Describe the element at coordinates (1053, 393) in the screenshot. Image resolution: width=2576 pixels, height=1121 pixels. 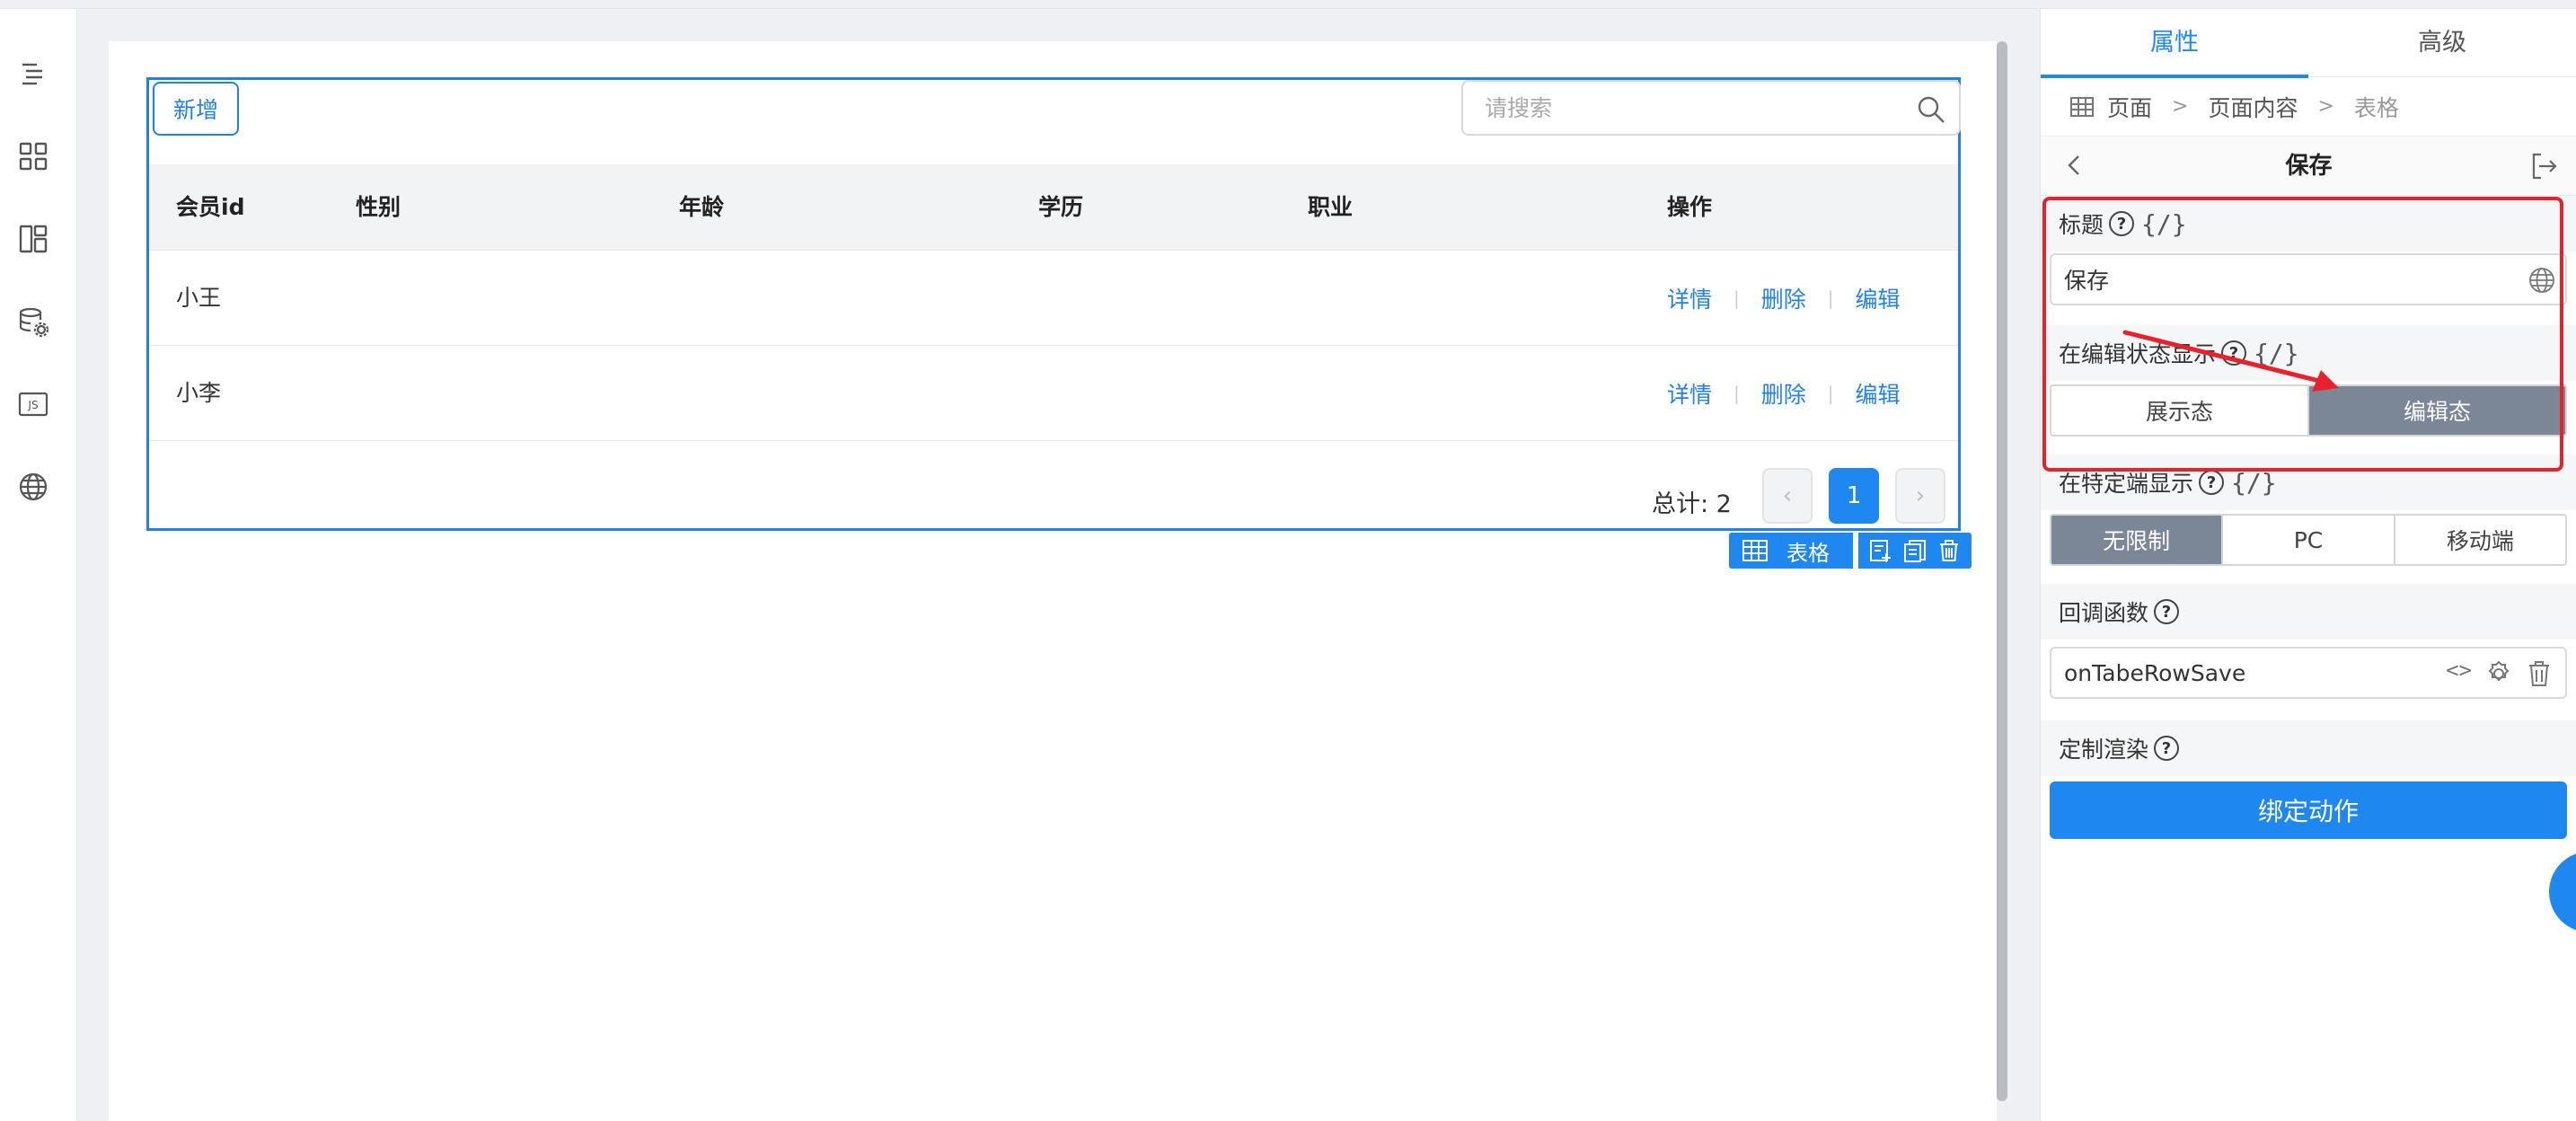
I see `table-row: 小李 详情 | 删除 | 编辑` at that location.